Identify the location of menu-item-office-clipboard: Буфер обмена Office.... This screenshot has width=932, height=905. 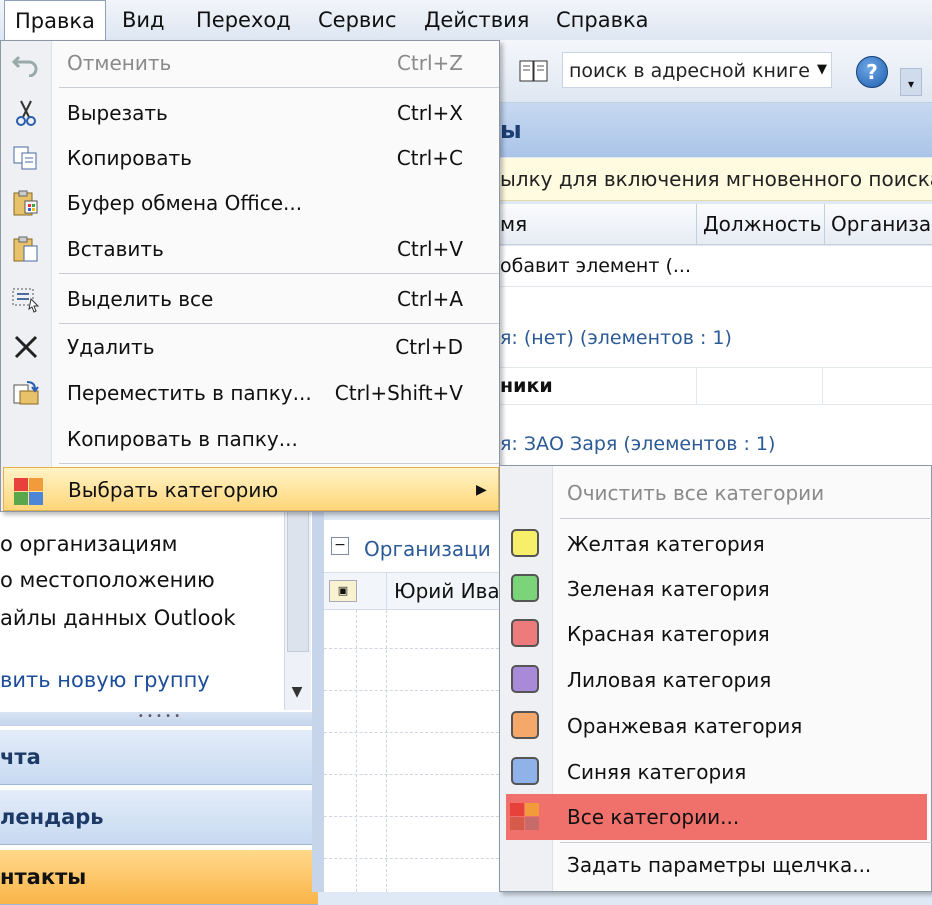
(250, 203).